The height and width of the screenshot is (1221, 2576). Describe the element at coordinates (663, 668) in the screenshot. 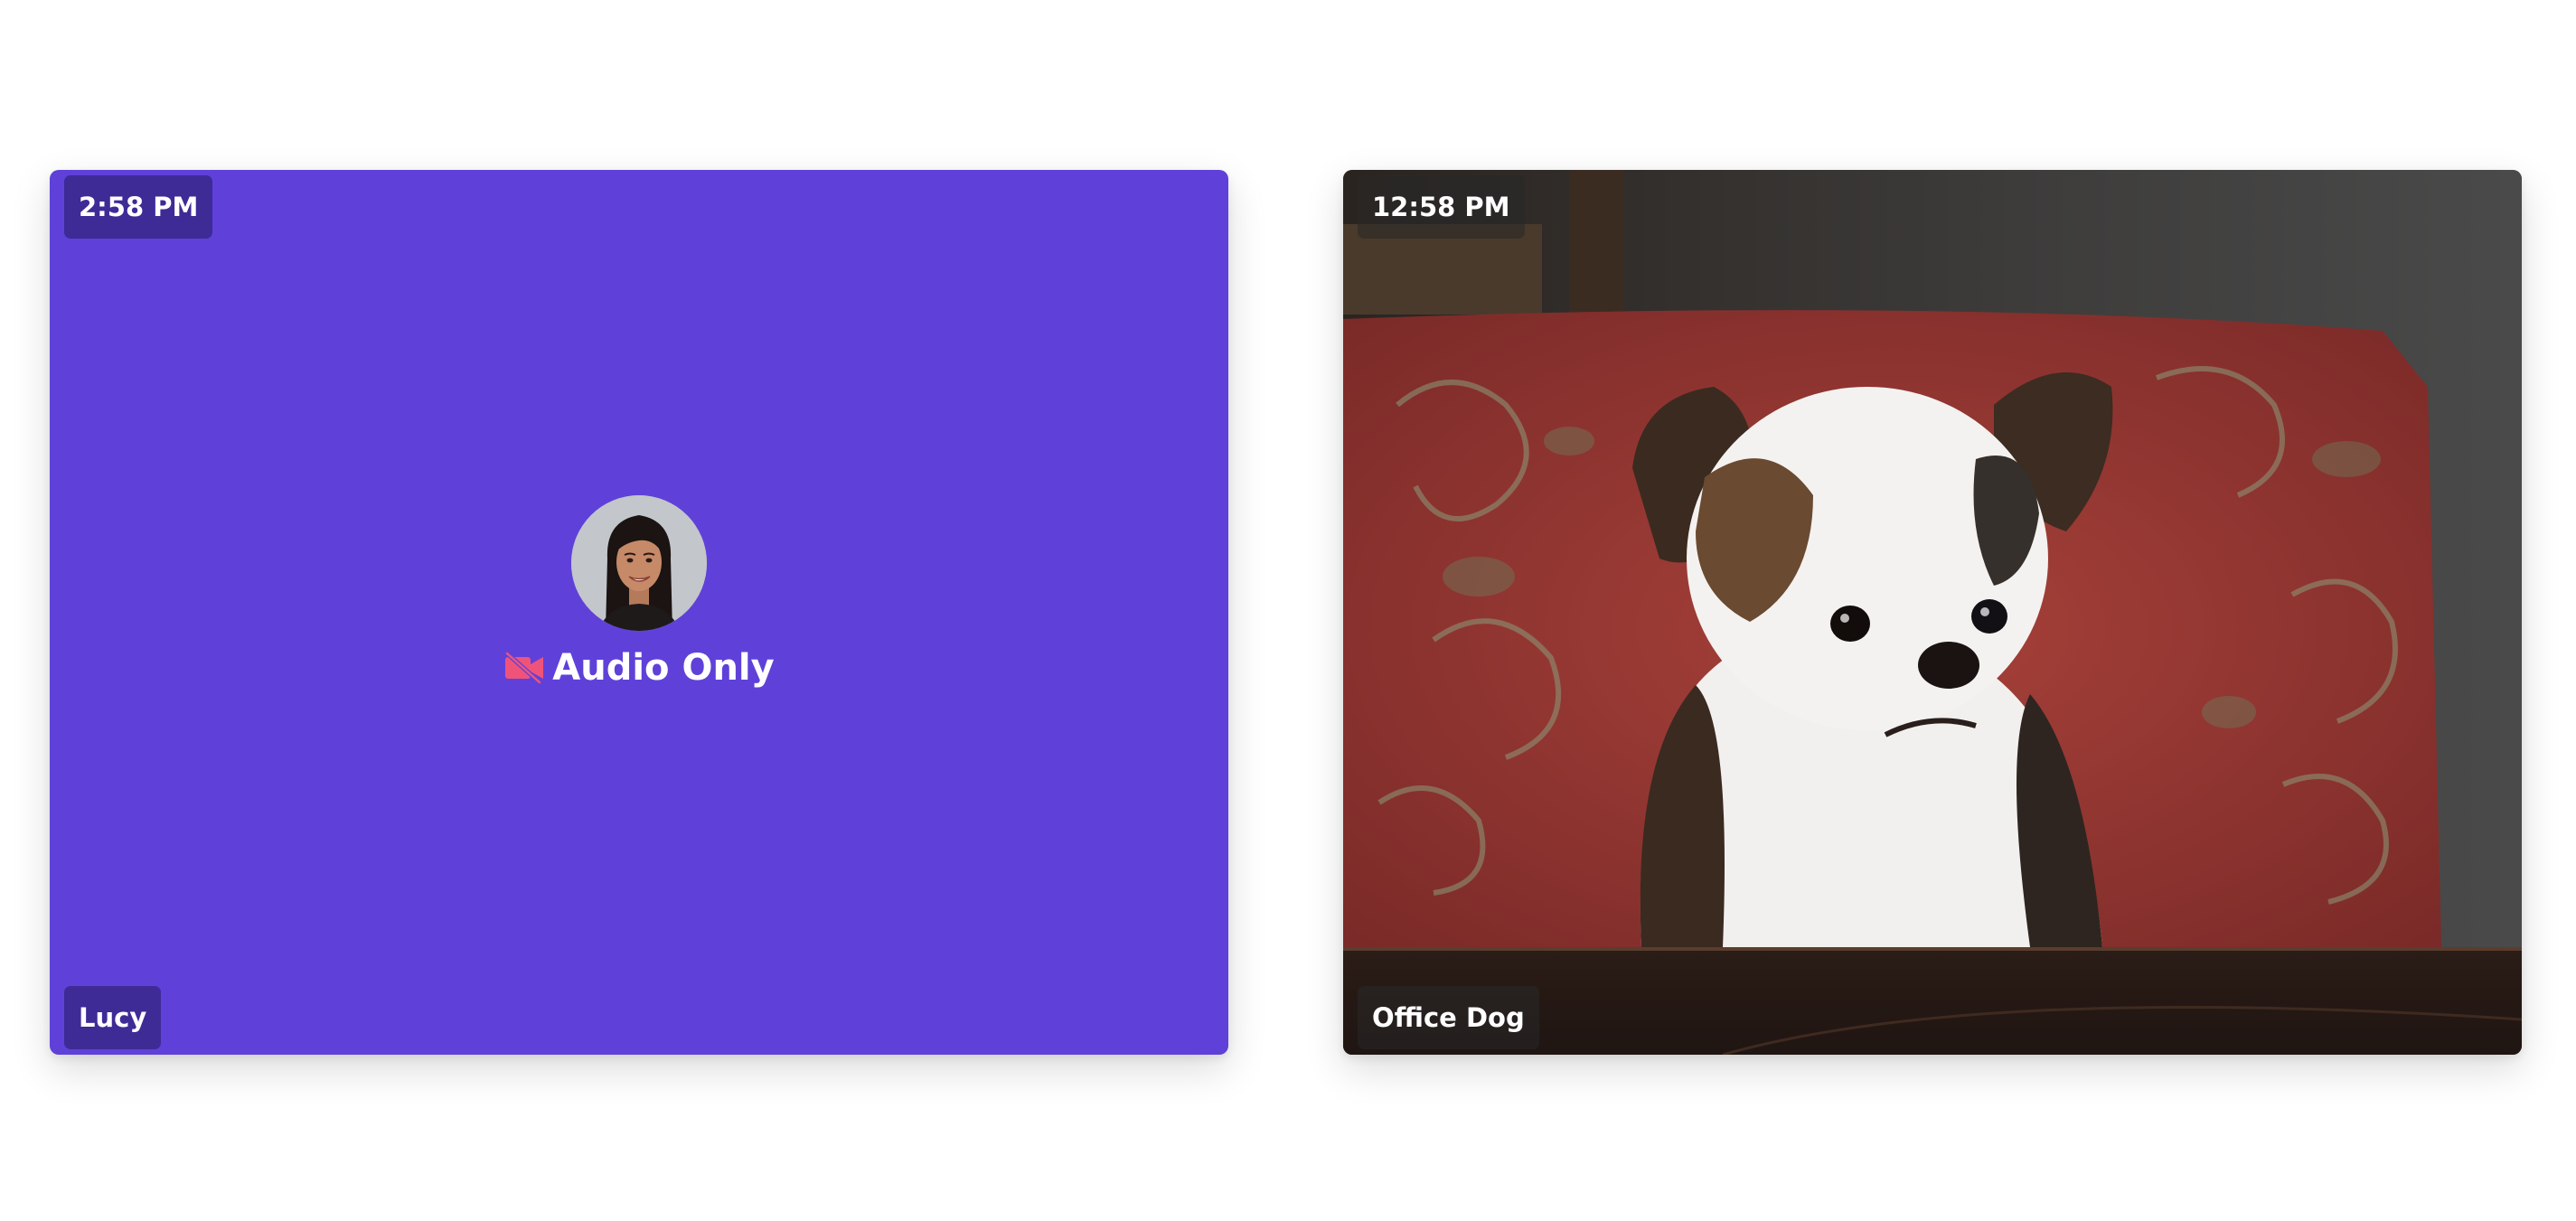

I see `audio-only-label: Audio Only` at that location.